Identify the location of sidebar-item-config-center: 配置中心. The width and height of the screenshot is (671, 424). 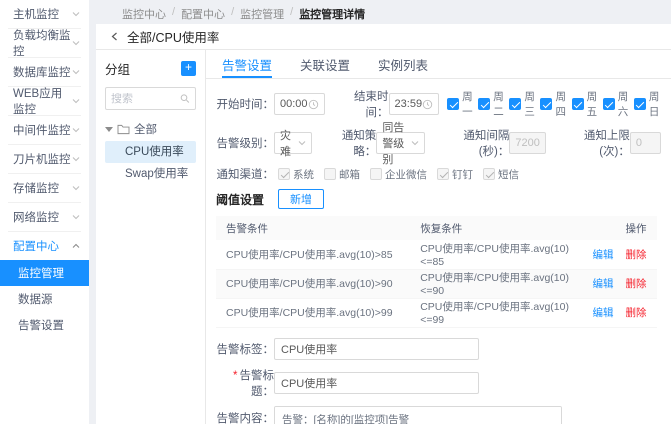
(44, 246).